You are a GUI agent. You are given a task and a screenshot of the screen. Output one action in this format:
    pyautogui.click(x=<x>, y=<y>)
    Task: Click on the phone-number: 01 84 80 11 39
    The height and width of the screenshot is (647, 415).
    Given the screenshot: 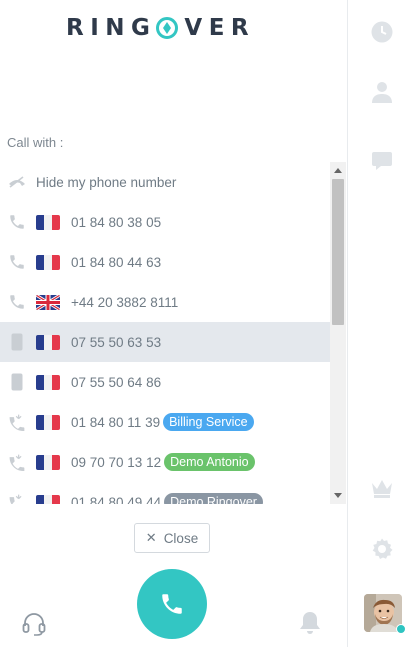 What is the action you would take?
    pyautogui.click(x=116, y=422)
    